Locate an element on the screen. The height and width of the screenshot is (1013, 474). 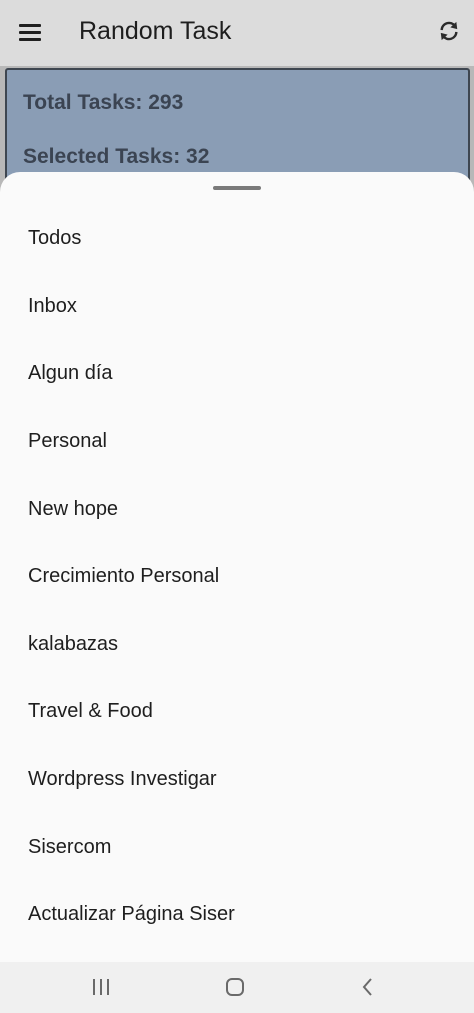
list-item: Algun día is located at coordinates (237, 374).